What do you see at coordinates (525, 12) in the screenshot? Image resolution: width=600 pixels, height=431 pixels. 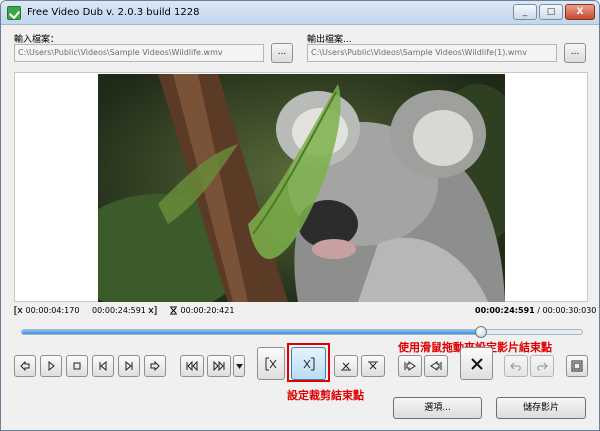 I see `minimize-button: _` at bounding box center [525, 12].